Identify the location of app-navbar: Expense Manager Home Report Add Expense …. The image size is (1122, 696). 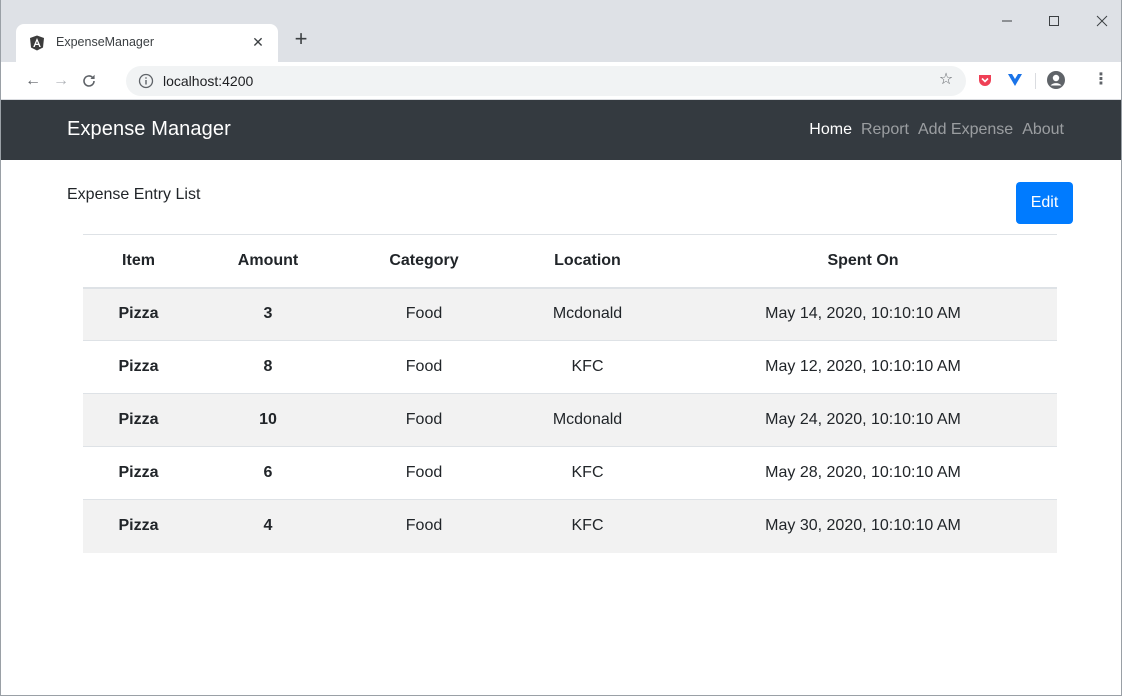
(561, 130).